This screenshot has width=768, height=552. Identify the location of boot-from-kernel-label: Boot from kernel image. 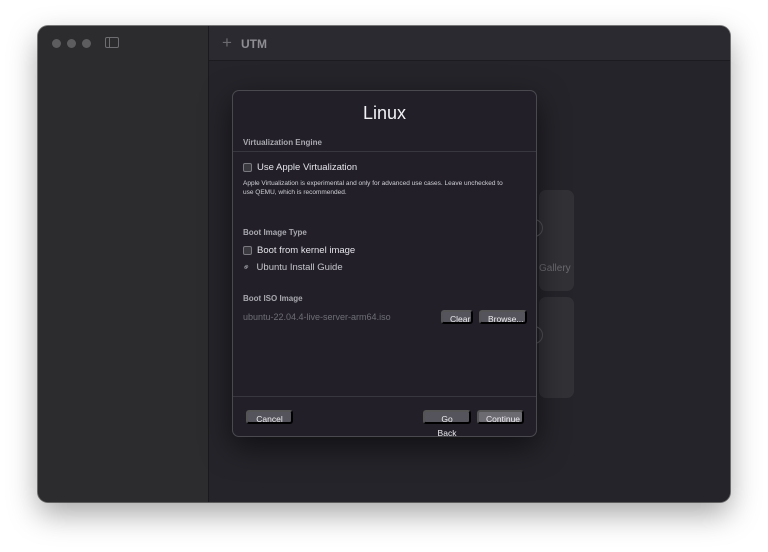
(306, 250).